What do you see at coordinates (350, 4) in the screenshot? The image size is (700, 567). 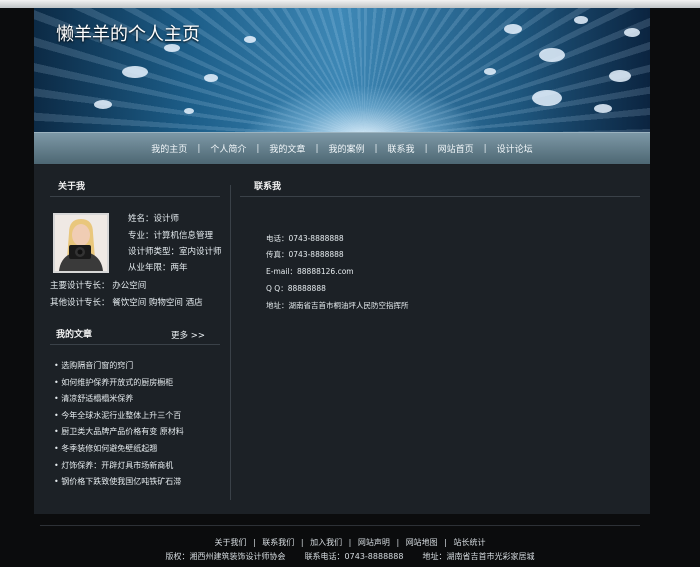 I see `window-top-strip` at bounding box center [350, 4].